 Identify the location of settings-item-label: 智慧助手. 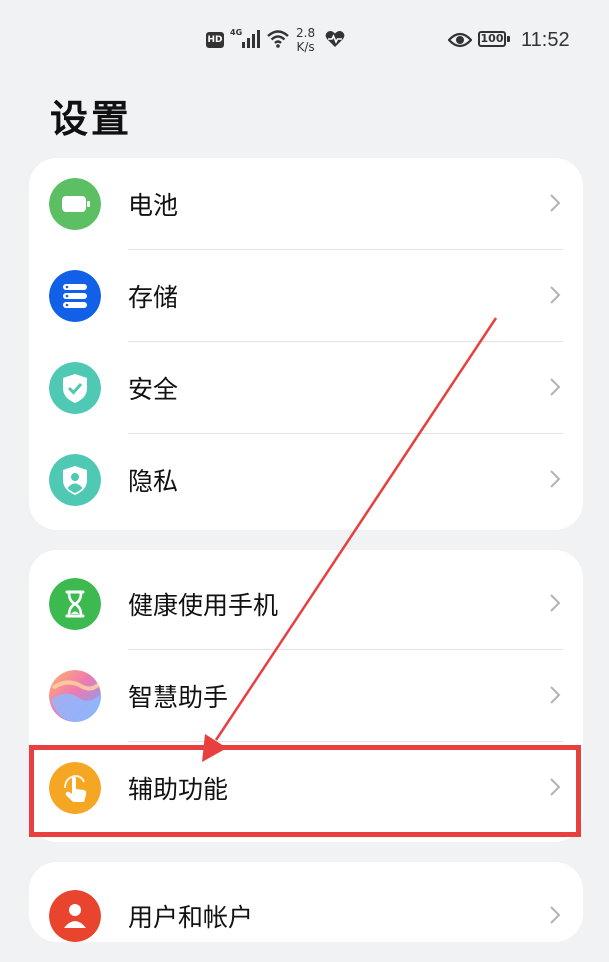
(178, 697).